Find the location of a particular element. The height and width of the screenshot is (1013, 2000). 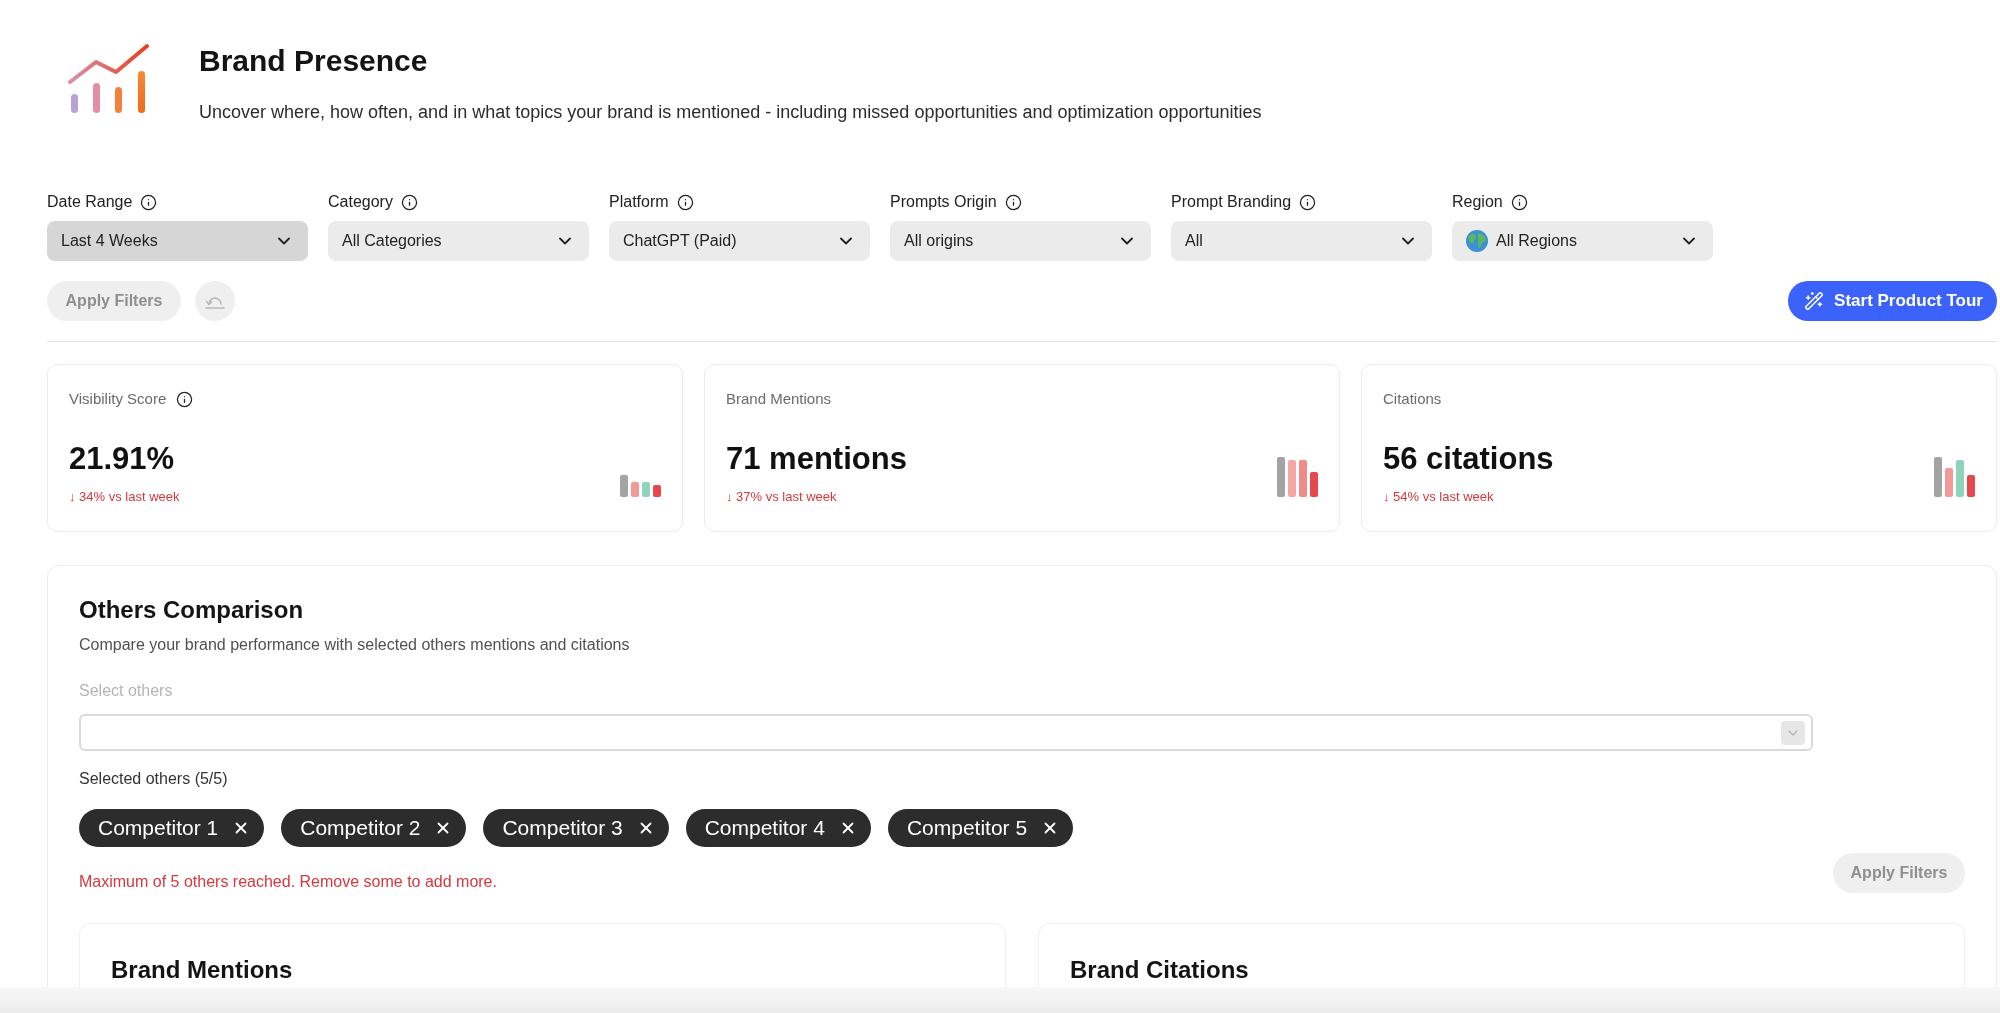

filter-dropdown: Last 4 Weeks is located at coordinates (177, 241).